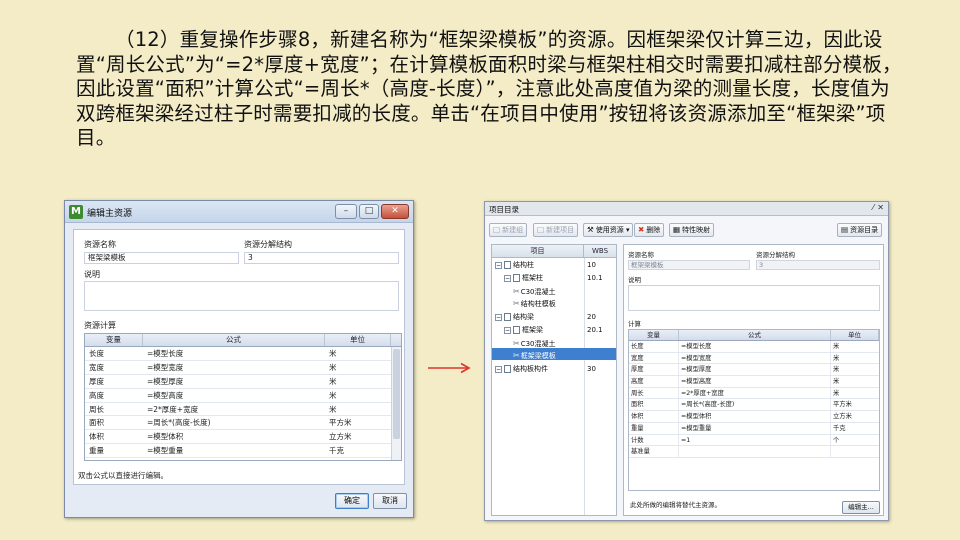  What do you see at coordinates (689, 265) in the screenshot?
I see `r-resource-name-input: 框架梁模板` at bounding box center [689, 265].